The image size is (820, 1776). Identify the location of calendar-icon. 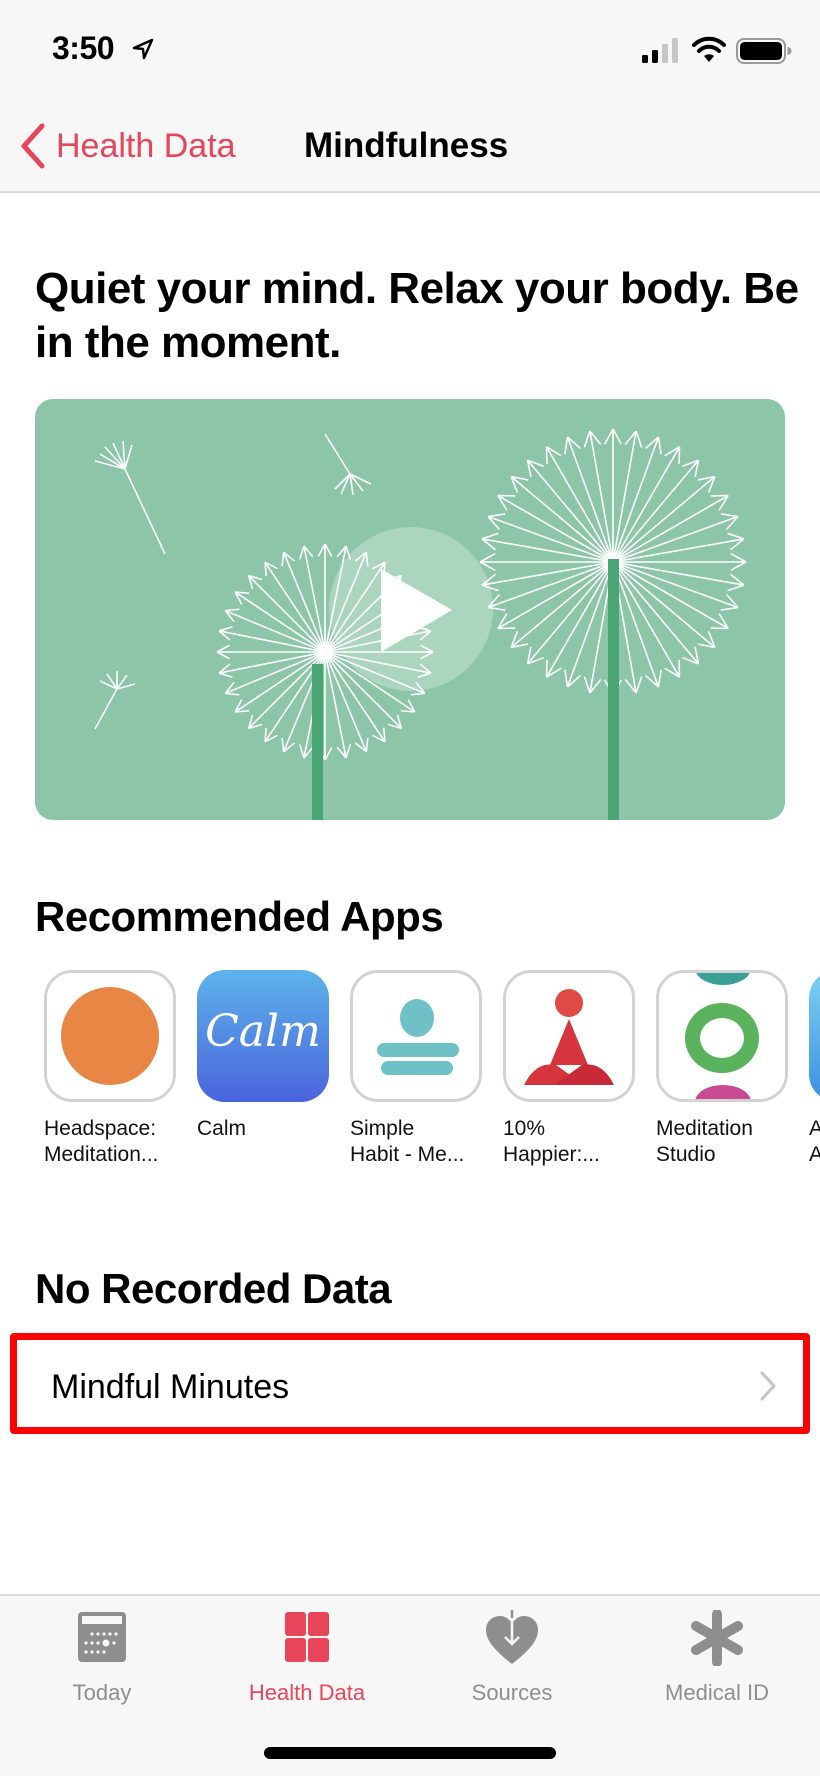
(102, 1637).